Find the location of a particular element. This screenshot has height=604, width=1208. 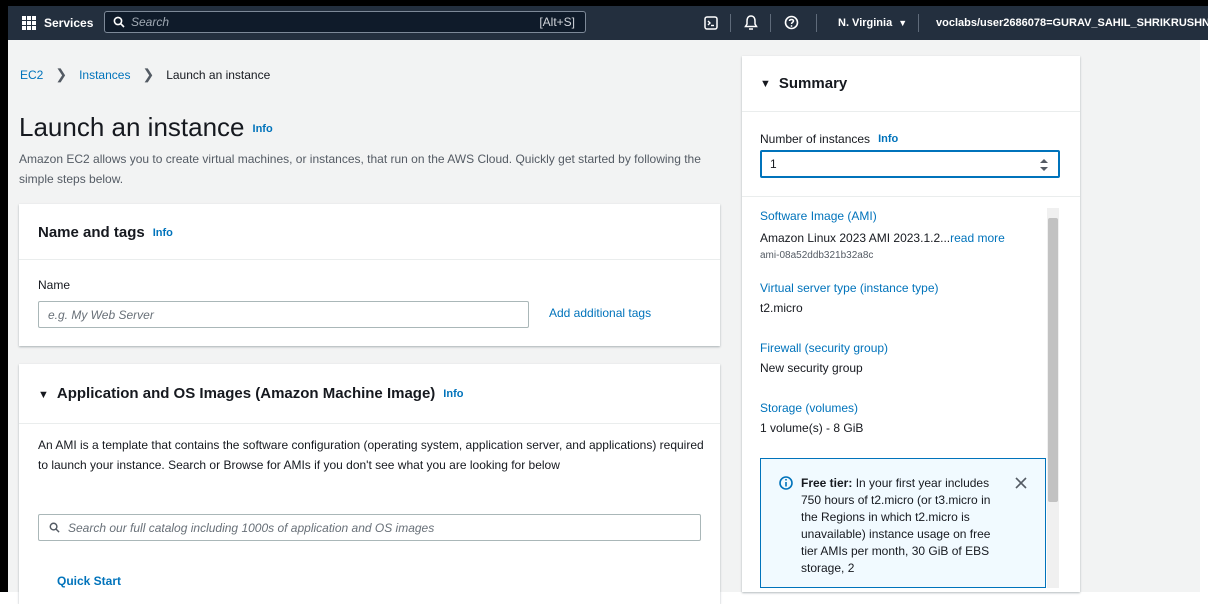

ami-info-link: Info is located at coordinates (453, 394).